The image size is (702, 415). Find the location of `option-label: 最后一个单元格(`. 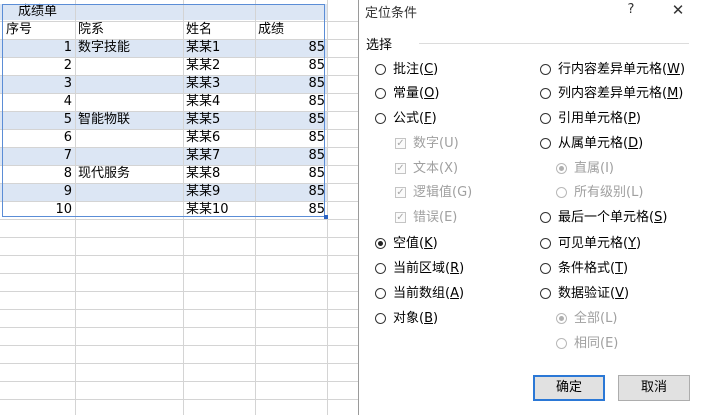

option-label: 最后一个单元格( is located at coordinates (606, 217).